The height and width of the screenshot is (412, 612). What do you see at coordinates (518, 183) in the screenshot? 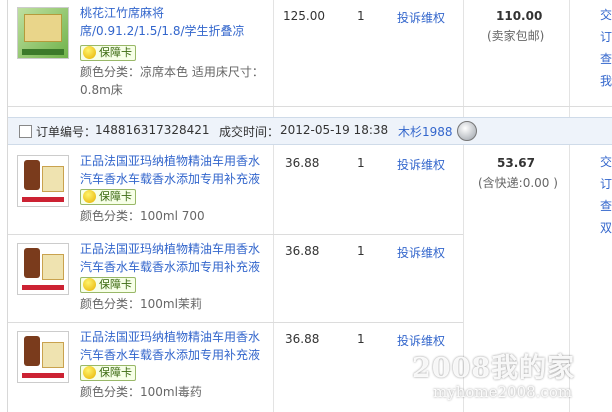
I see `shipping-note: (含快递:0.00 )` at bounding box center [518, 183].